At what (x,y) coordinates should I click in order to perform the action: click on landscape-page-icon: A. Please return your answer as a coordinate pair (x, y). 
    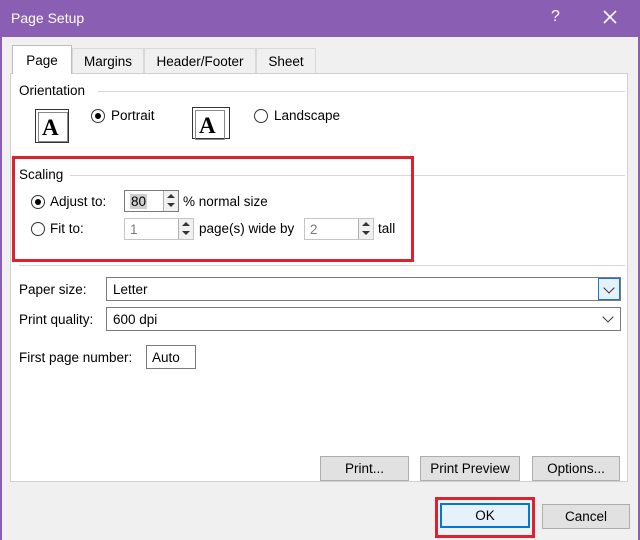
    Looking at the image, I should click on (211, 123).